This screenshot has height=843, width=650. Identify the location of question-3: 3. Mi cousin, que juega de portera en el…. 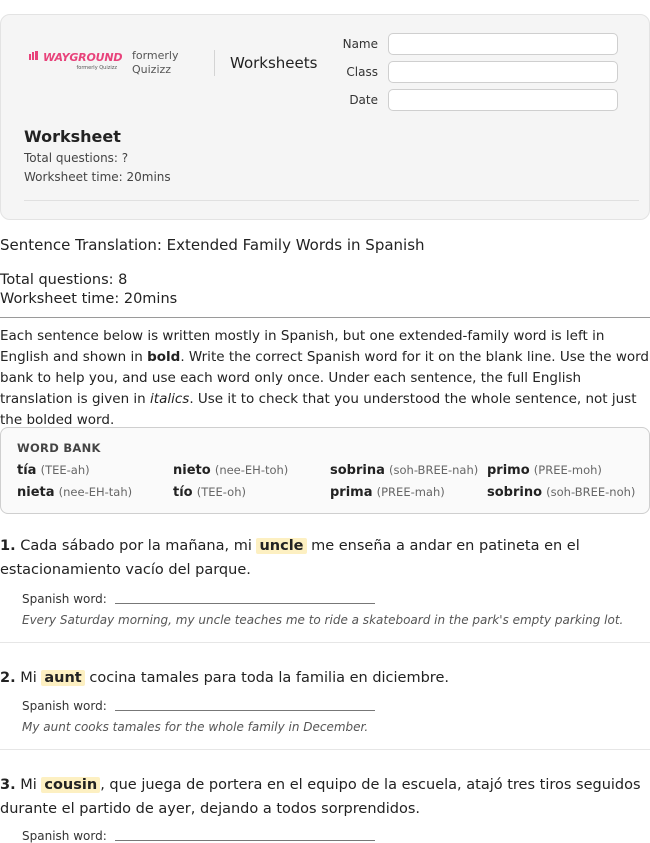
(325, 797).